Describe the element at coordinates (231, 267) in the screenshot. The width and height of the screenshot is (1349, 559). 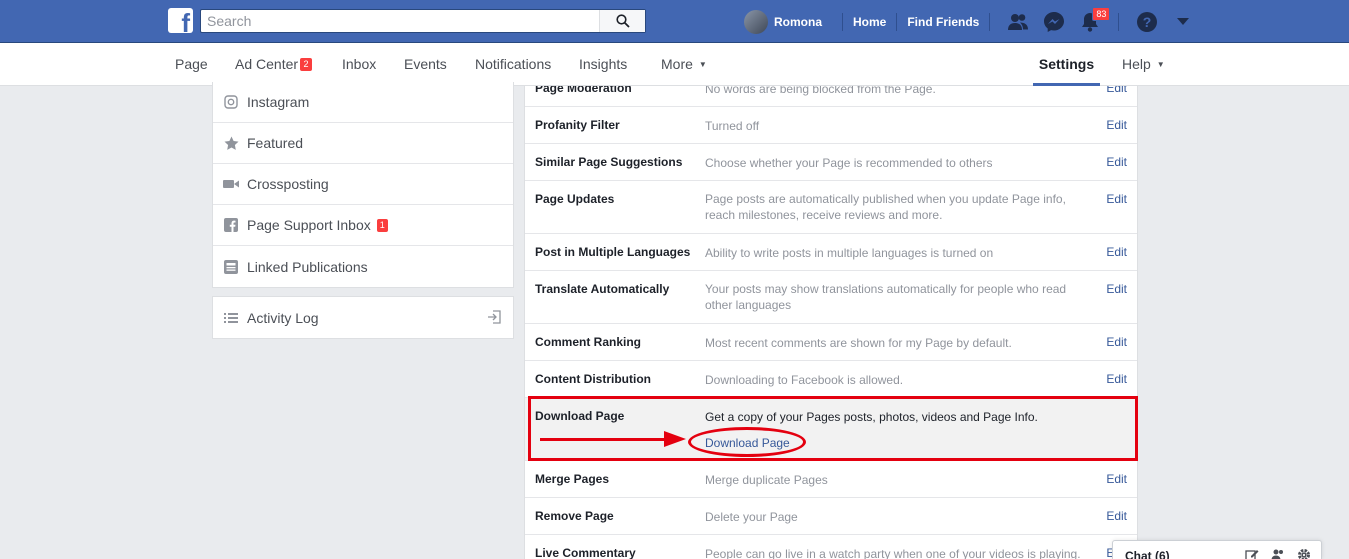
I see `newspaper-icon` at that location.